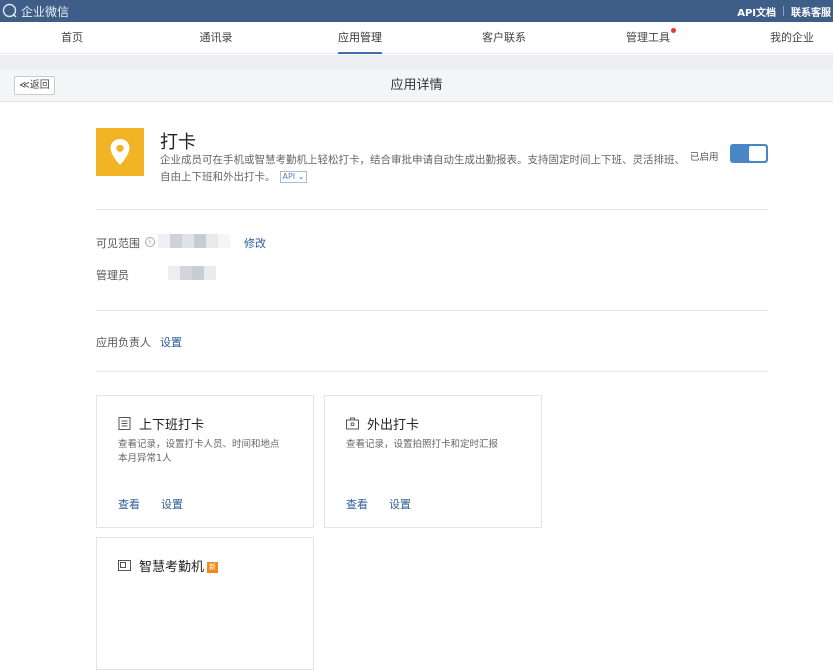  I want to click on brand-name: 企业微信, so click(45, 11).